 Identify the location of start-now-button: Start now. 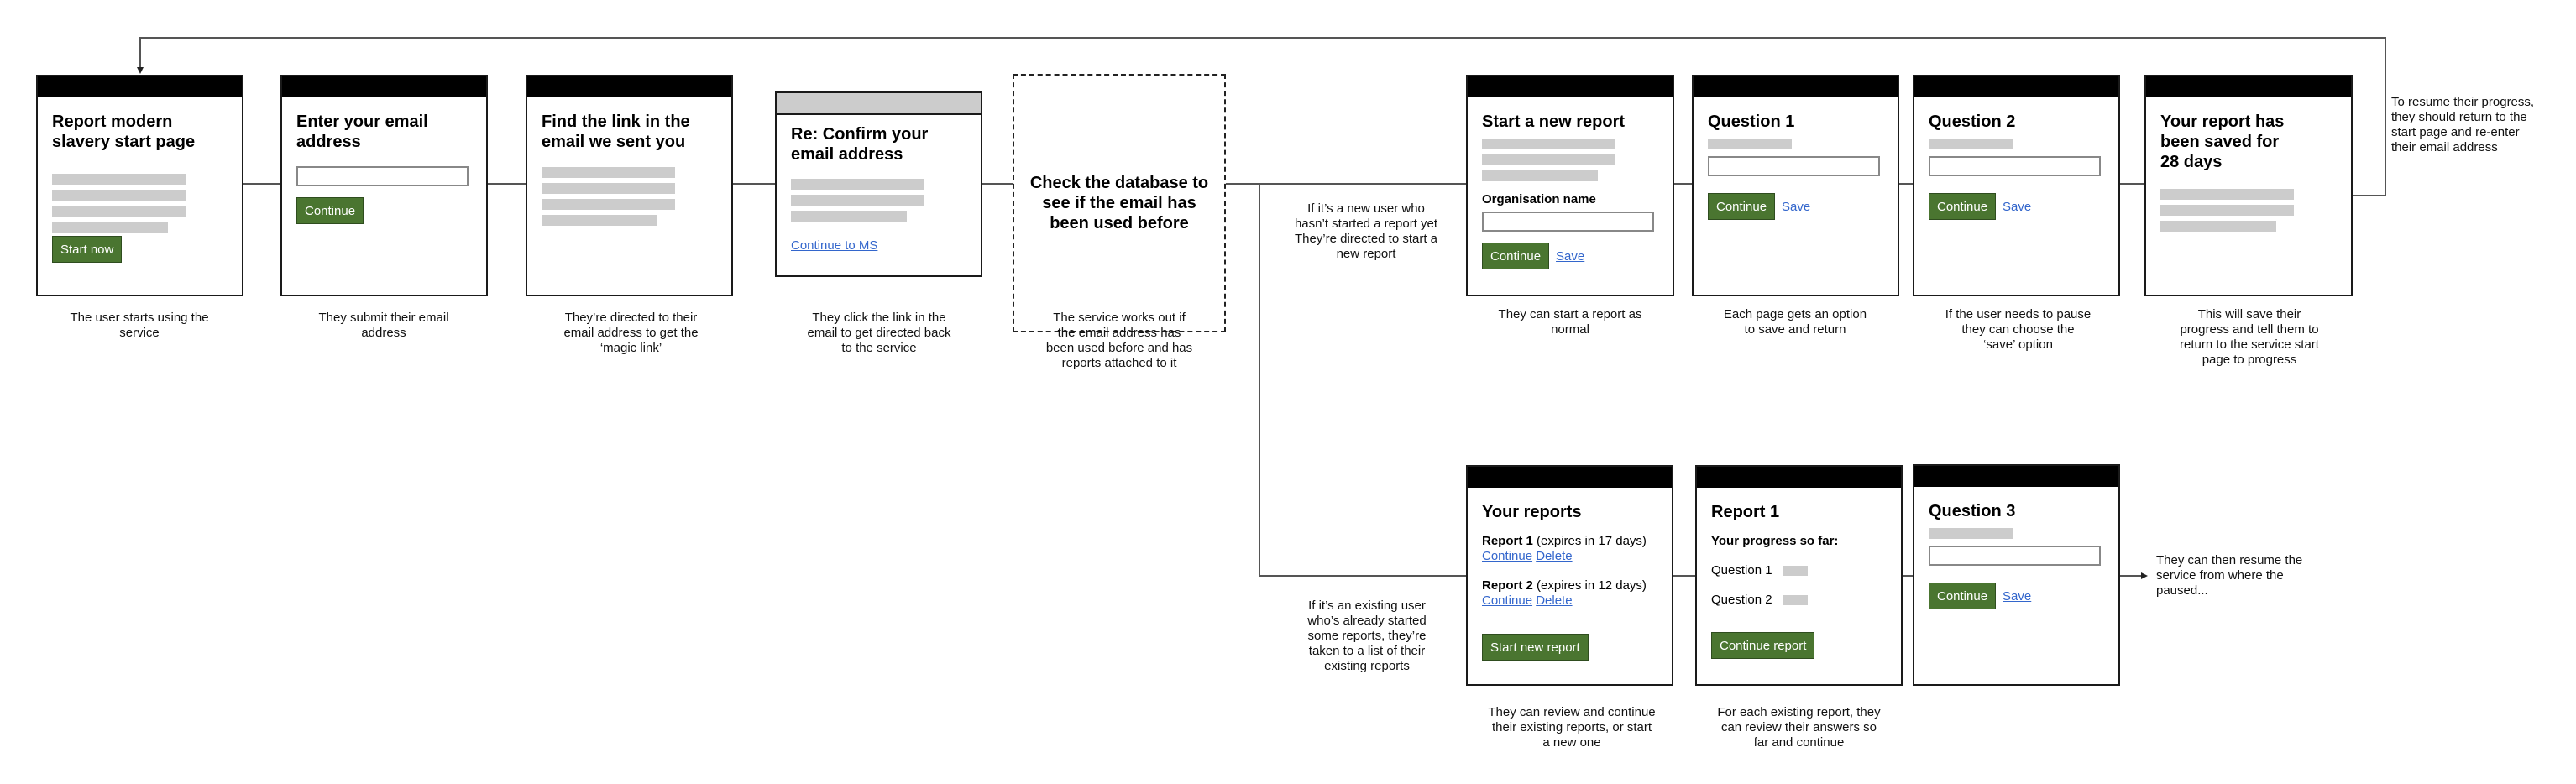
(88, 250).